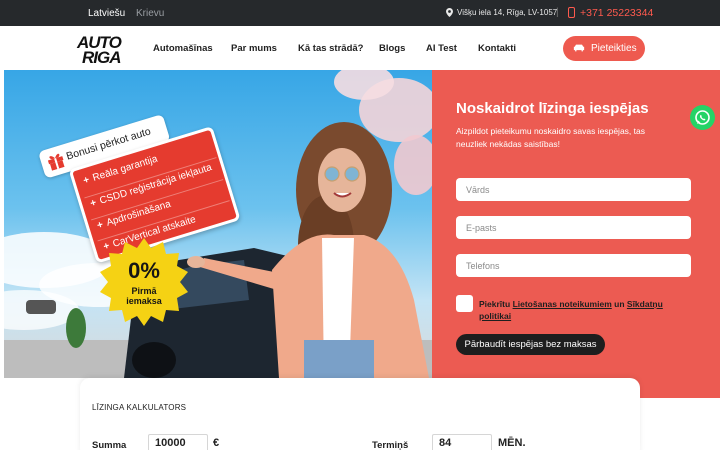 Image resolution: width=720 pixels, height=450 pixels. Describe the element at coordinates (150, 13) in the screenshot. I see `language-russian: Krievu` at that location.